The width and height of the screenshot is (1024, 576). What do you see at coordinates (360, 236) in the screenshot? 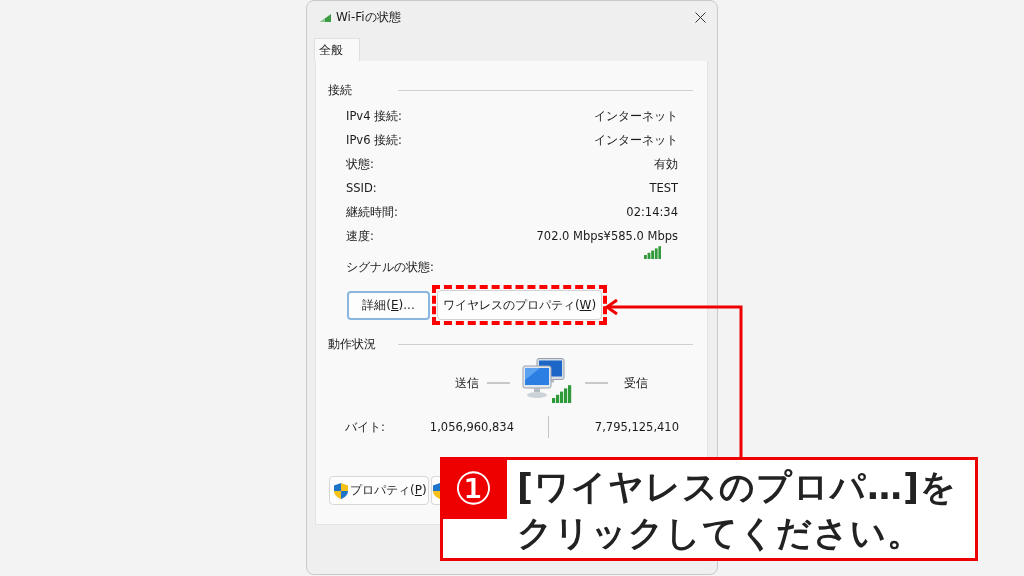
I see `field-label: 速度:` at bounding box center [360, 236].